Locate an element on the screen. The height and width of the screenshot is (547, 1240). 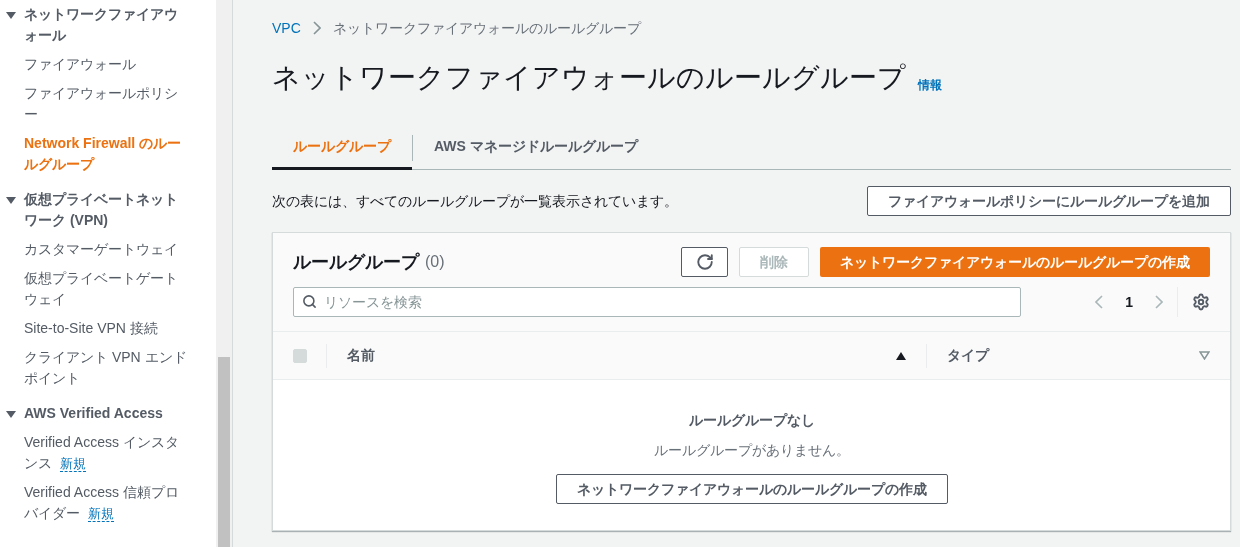
section-title: AWS Verified Access is located at coordinates (93, 413).